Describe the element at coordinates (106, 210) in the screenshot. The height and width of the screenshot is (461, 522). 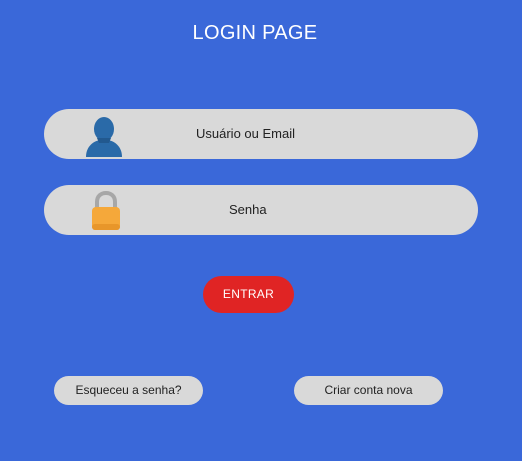
I see `lock-icon` at that location.